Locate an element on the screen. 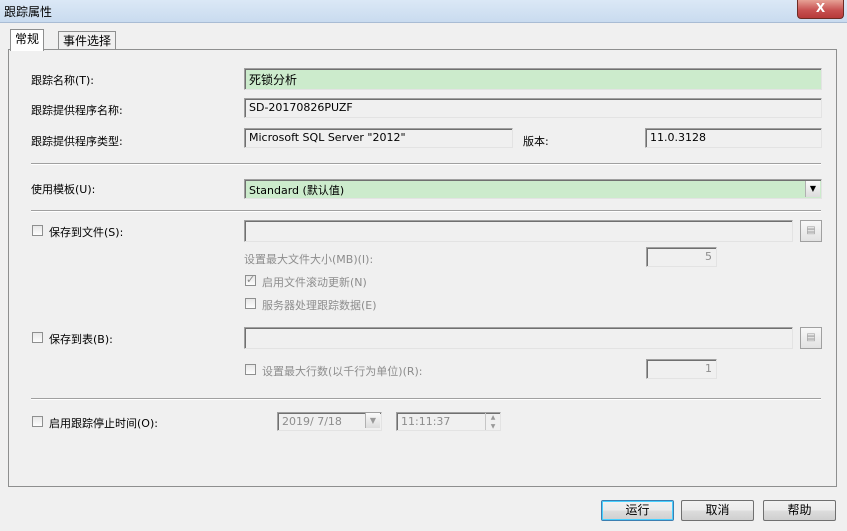 The height and width of the screenshot is (531, 847). stop-time-label: 启用跟踪停止时间(O): is located at coordinates (103, 423).